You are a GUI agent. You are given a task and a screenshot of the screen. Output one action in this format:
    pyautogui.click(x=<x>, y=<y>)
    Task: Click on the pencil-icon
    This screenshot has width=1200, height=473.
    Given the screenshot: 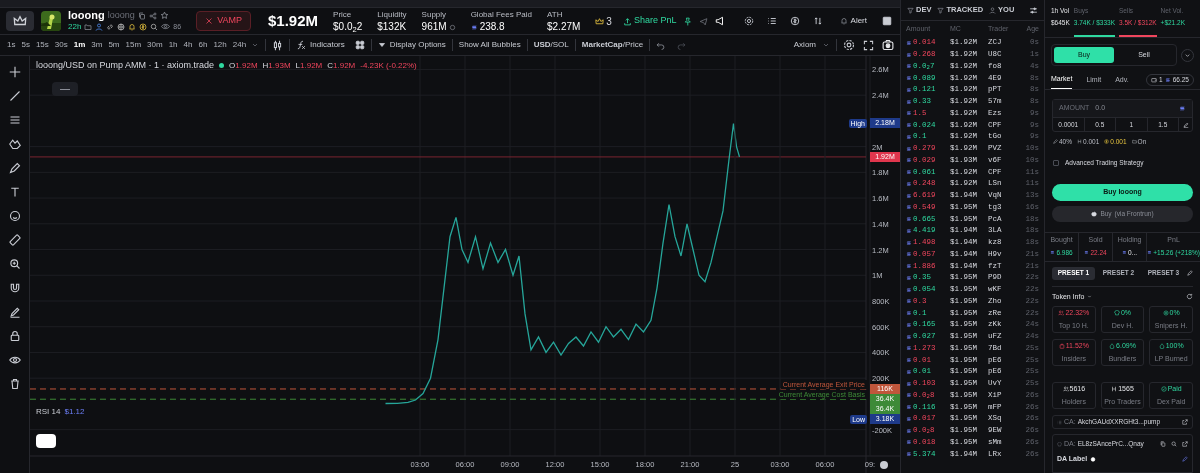 What is the action you would take?
    pyautogui.click(x=14, y=312)
    